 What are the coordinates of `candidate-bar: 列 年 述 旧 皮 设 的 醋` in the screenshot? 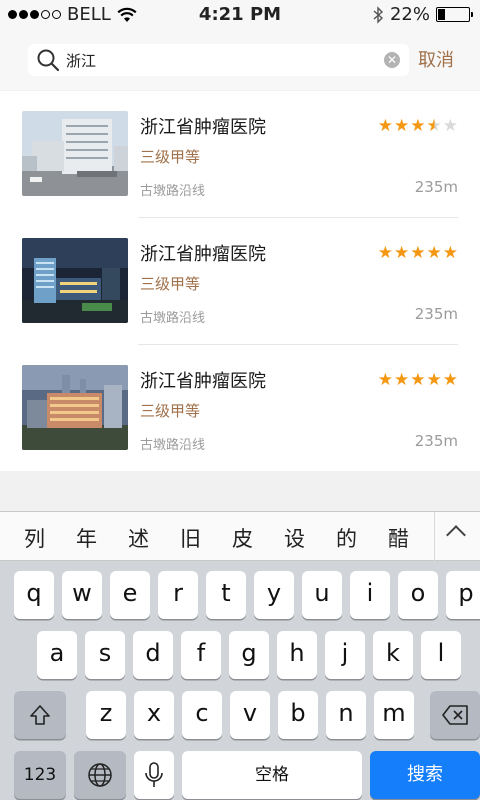 It's located at (240, 536).